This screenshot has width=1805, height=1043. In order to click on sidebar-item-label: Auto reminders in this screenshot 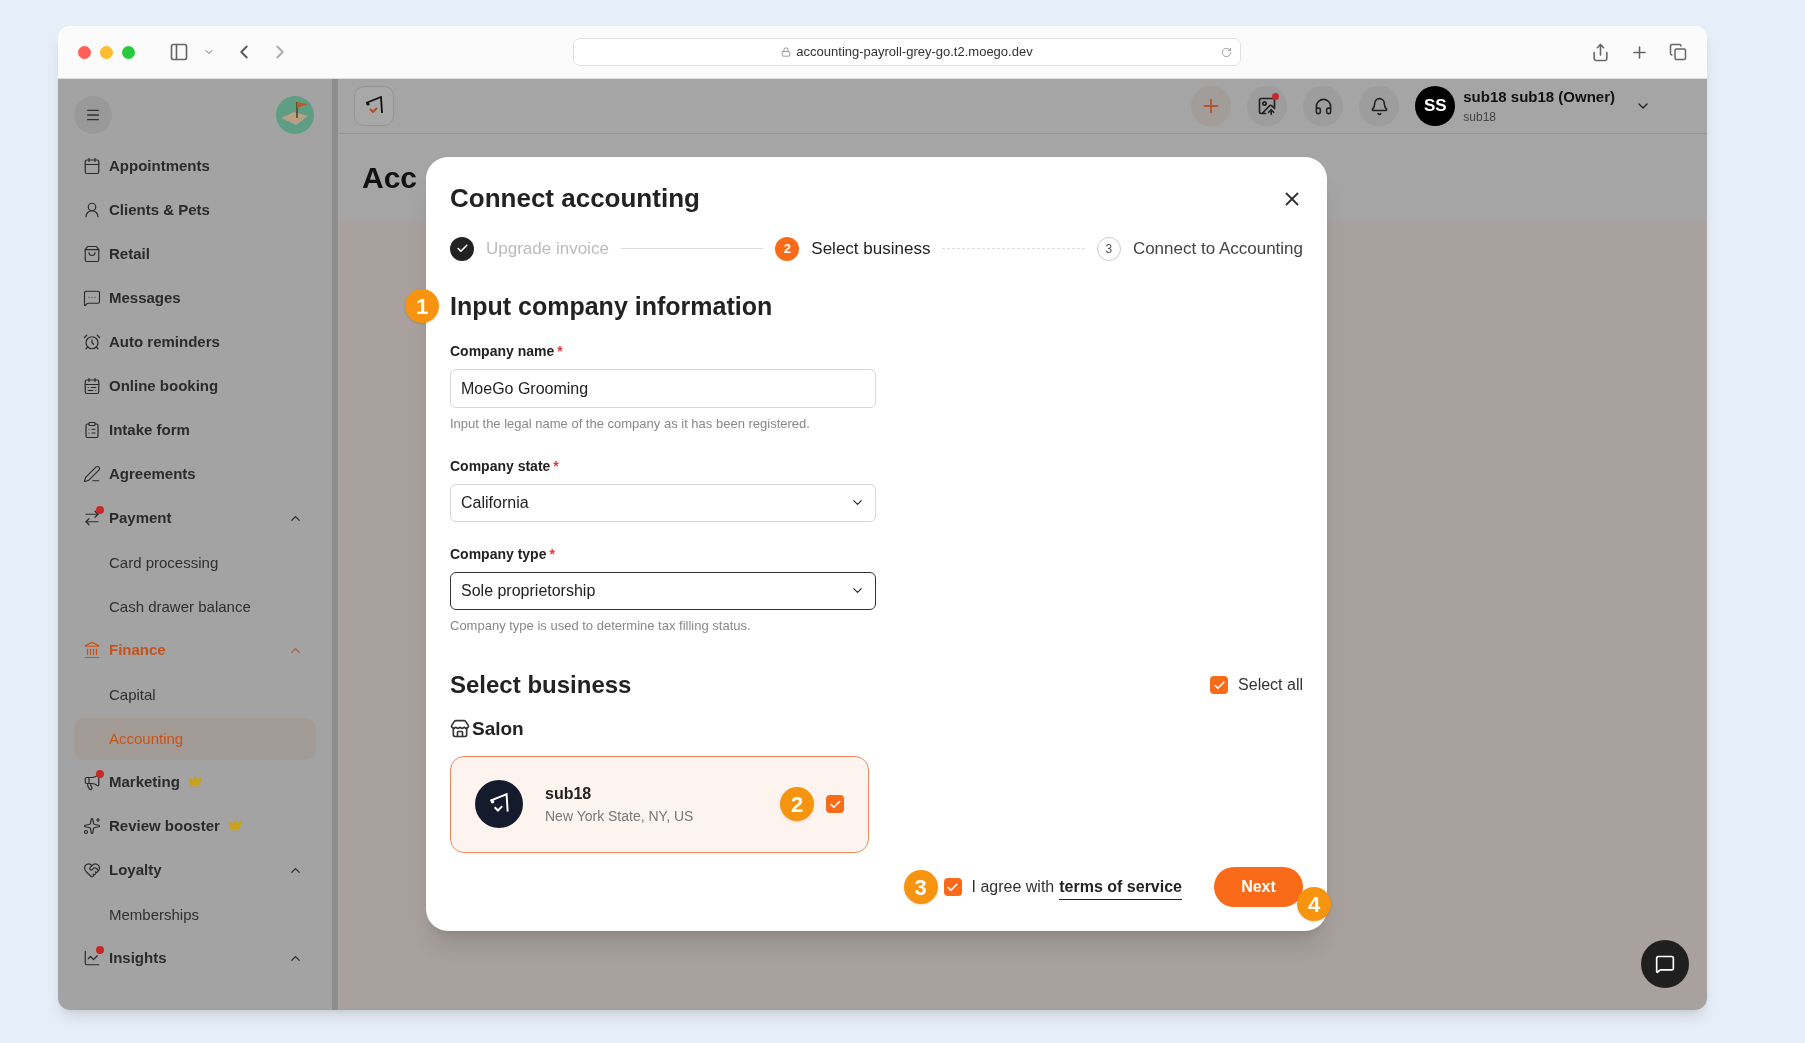, I will do `click(164, 341)`.